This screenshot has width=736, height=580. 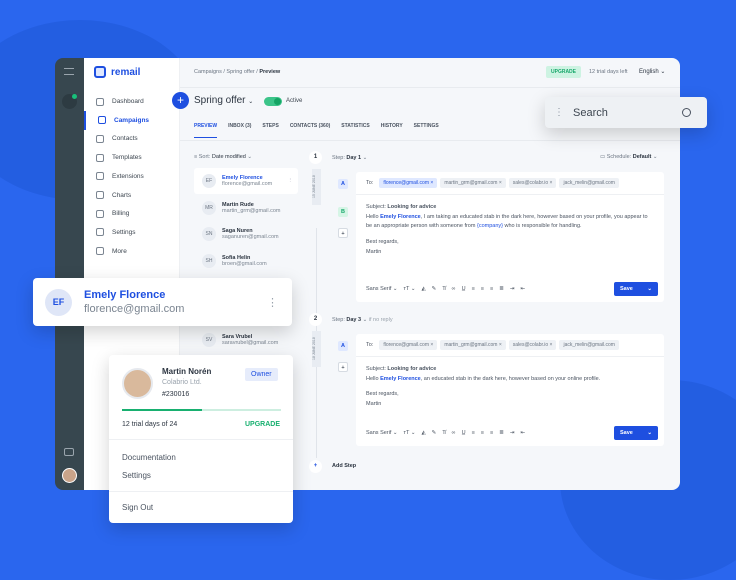 I want to click on contact-list-item: SN Saga Nuren saganuren@gmail.com, so click(x=246, y=234).